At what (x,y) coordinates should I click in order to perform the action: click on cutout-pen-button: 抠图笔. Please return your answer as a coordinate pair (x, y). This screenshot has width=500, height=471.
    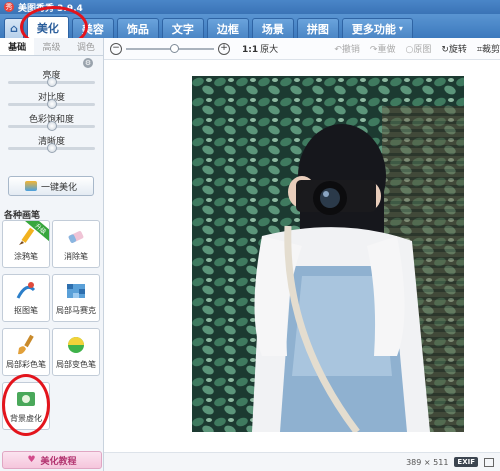
    Looking at the image, I should click on (26, 298).